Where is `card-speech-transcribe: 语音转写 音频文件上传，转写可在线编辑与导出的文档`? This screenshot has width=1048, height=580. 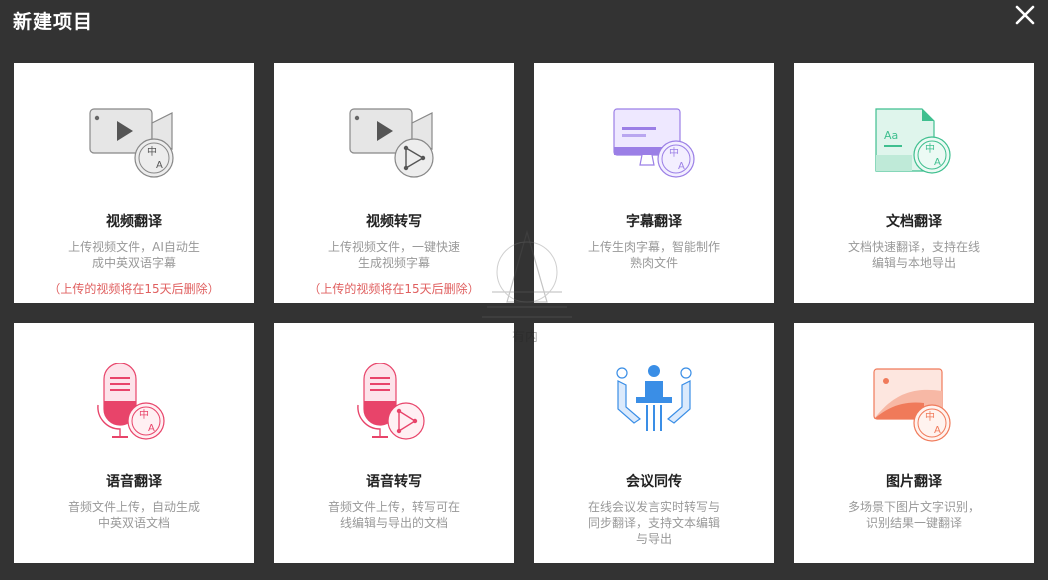 card-speech-transcribe: 语音转写 音频文件上传，转写可在线编辑与导出的文档 is located at coordinates (394, 443).